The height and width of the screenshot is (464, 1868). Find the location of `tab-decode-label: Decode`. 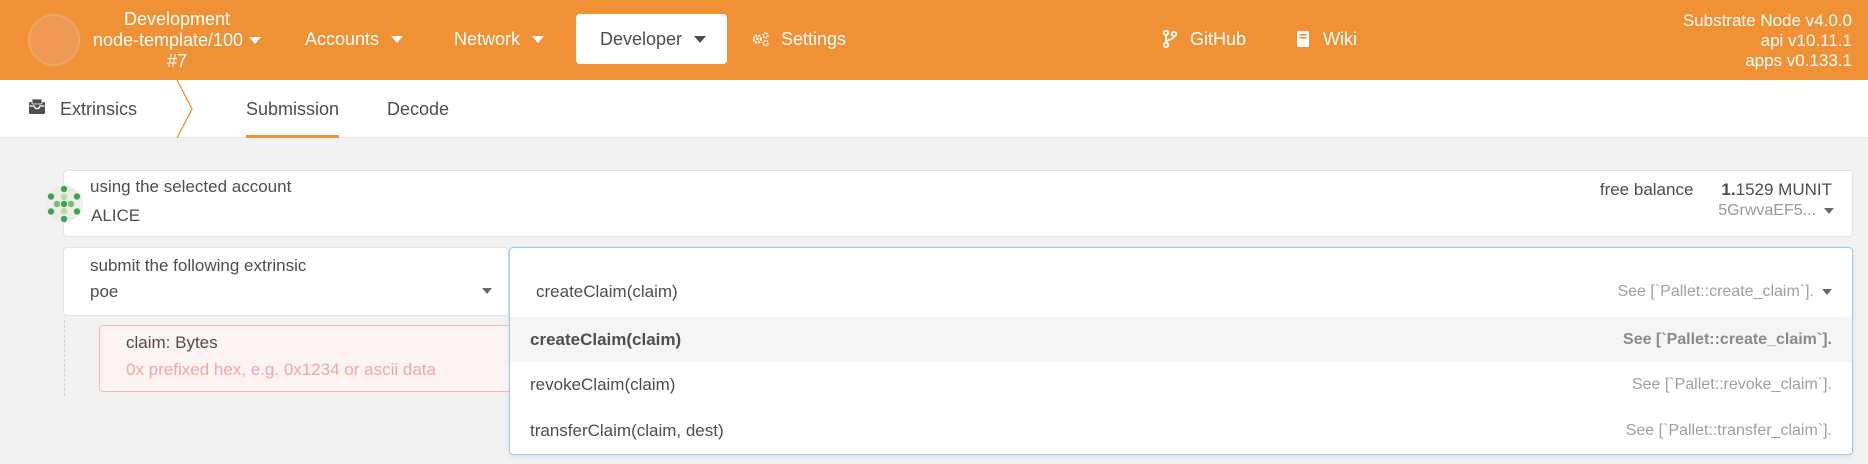

tab-decode-label: Decode is located at coordinates (418, 108).